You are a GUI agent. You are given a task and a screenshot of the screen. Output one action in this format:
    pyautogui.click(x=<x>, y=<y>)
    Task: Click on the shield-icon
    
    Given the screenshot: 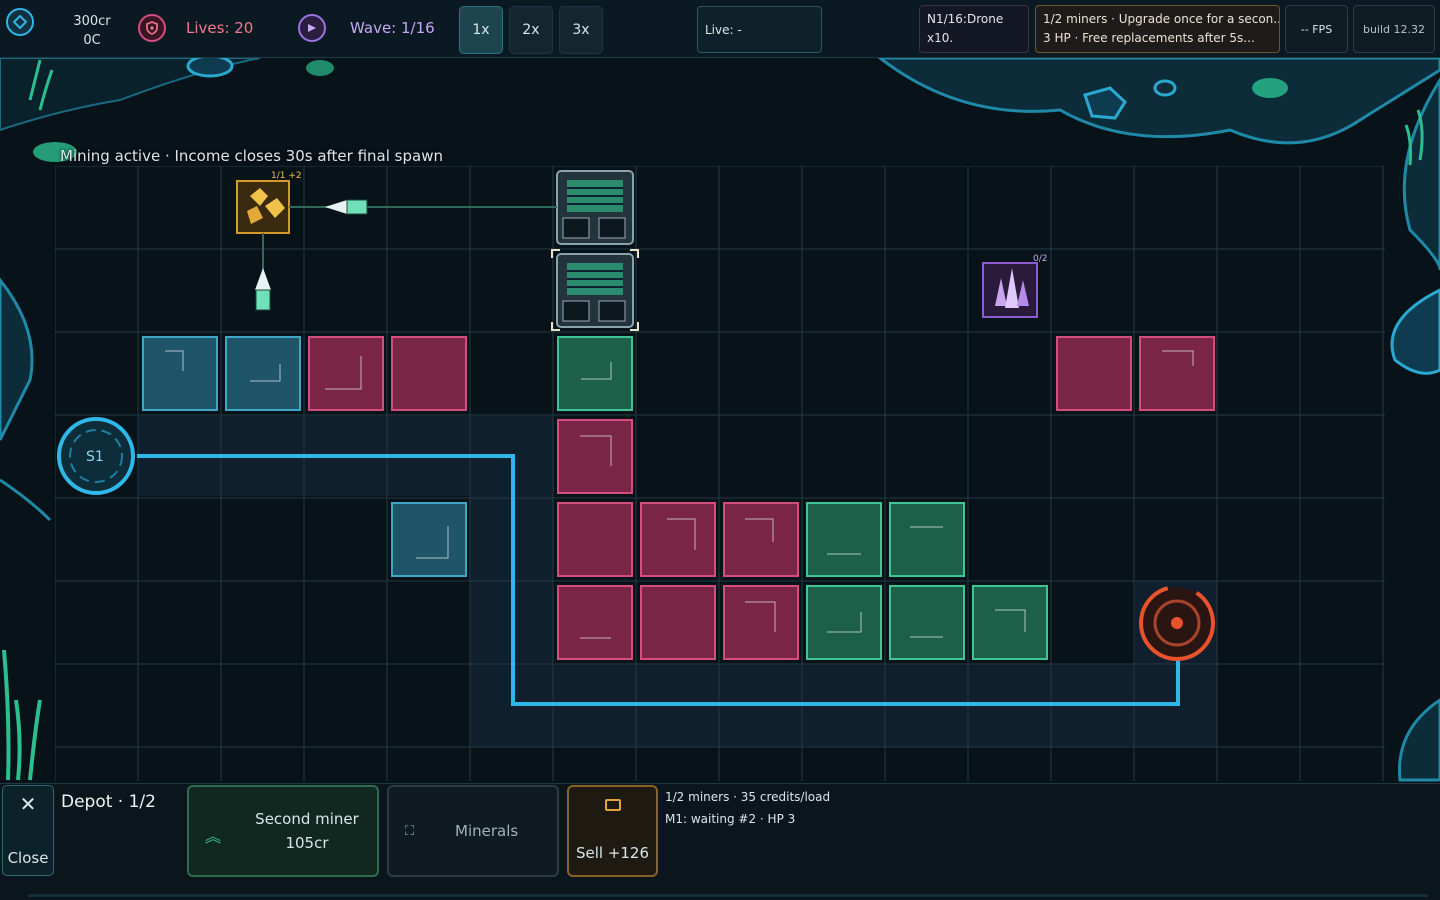 What is the action you would take?
    pyautogui.click(x=152, y=28)
    